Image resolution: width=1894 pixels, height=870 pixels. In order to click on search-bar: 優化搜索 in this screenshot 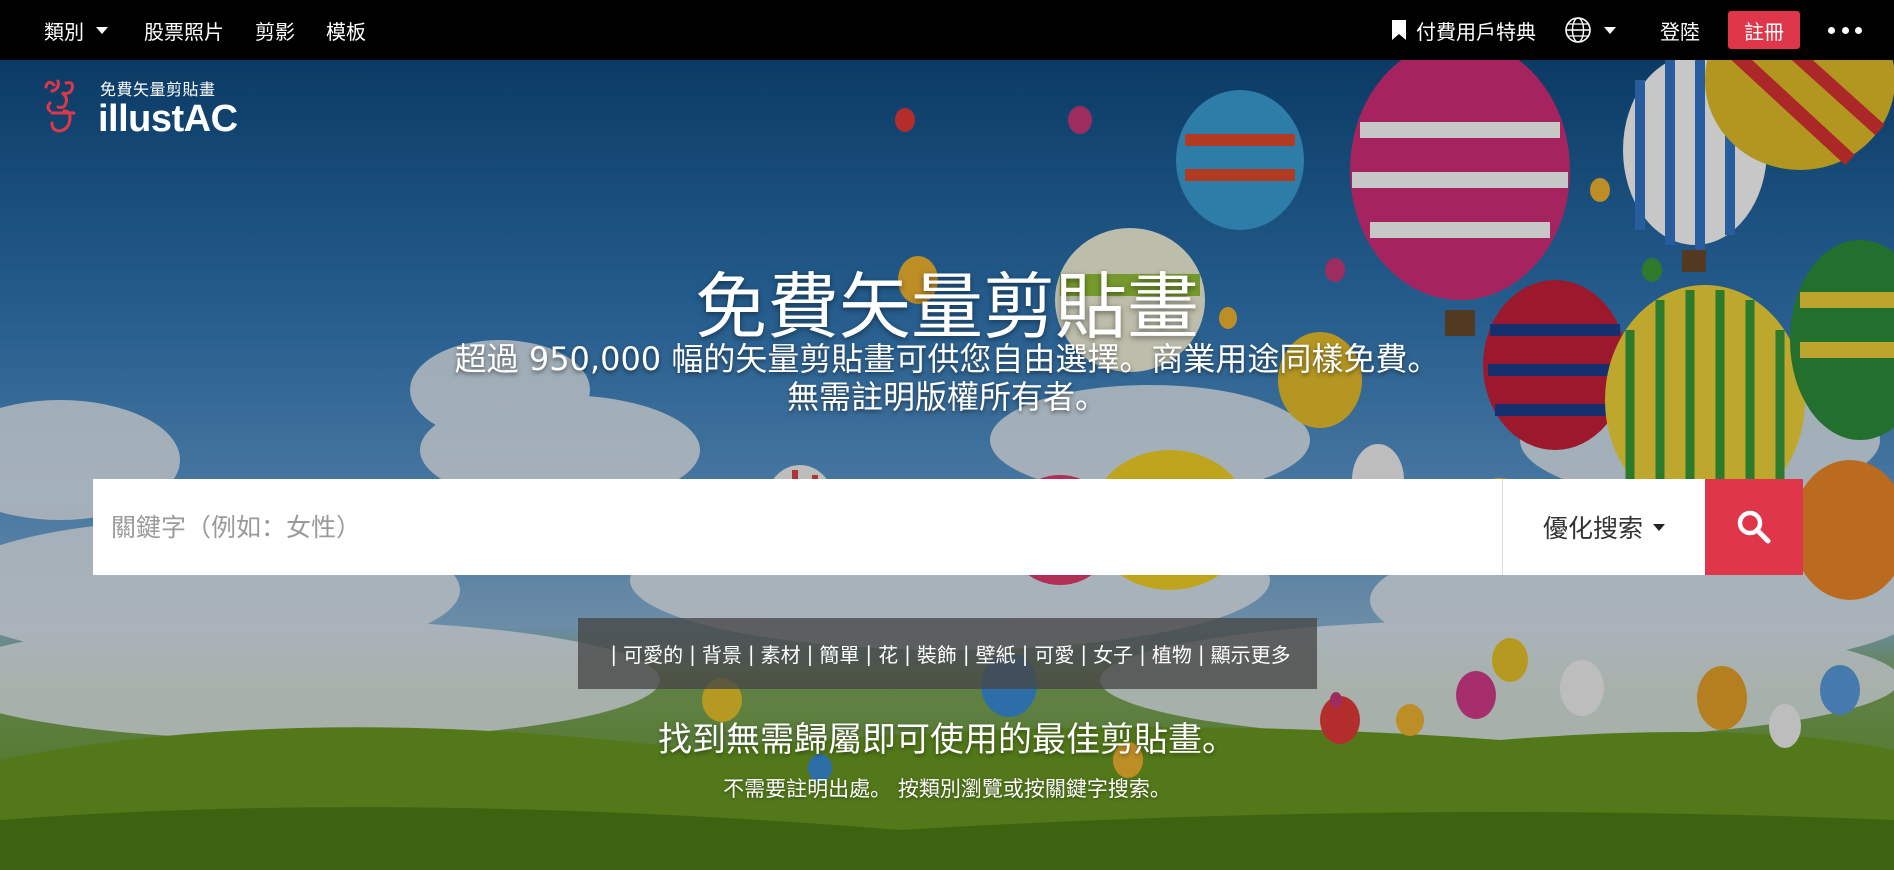, I will do `click(948, 527)`.